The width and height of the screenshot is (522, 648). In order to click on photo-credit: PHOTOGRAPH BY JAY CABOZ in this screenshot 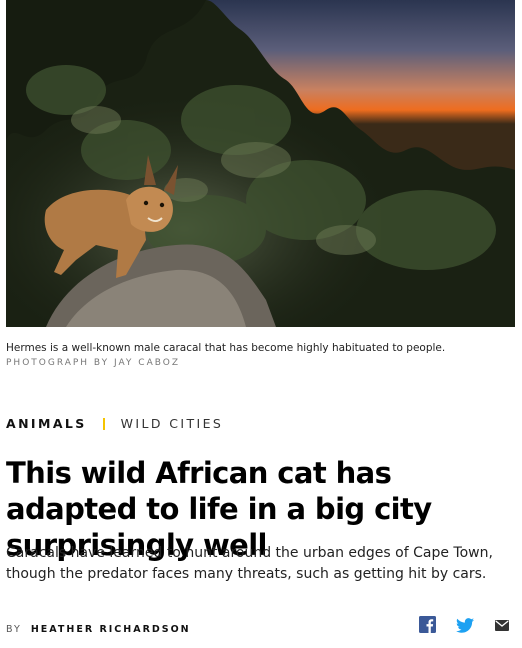, I will do `click(93, 363)`.